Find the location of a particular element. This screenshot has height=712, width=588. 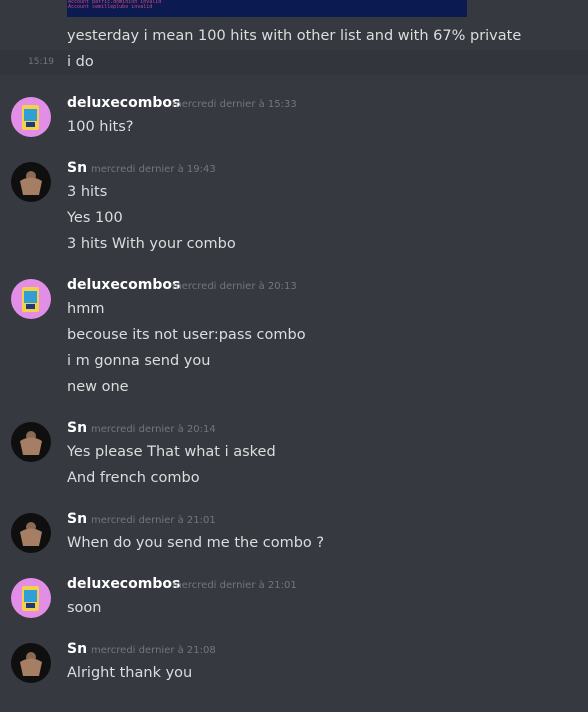

hover-timestamp: 15:19 is located at coordinates (41, 62).